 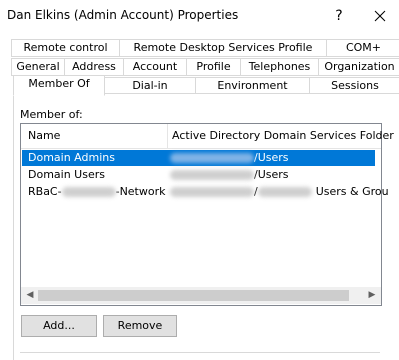 I want to click on title-bar: Dan Elkins (Admin Account) Properties ?, so click(x=199, y=16).